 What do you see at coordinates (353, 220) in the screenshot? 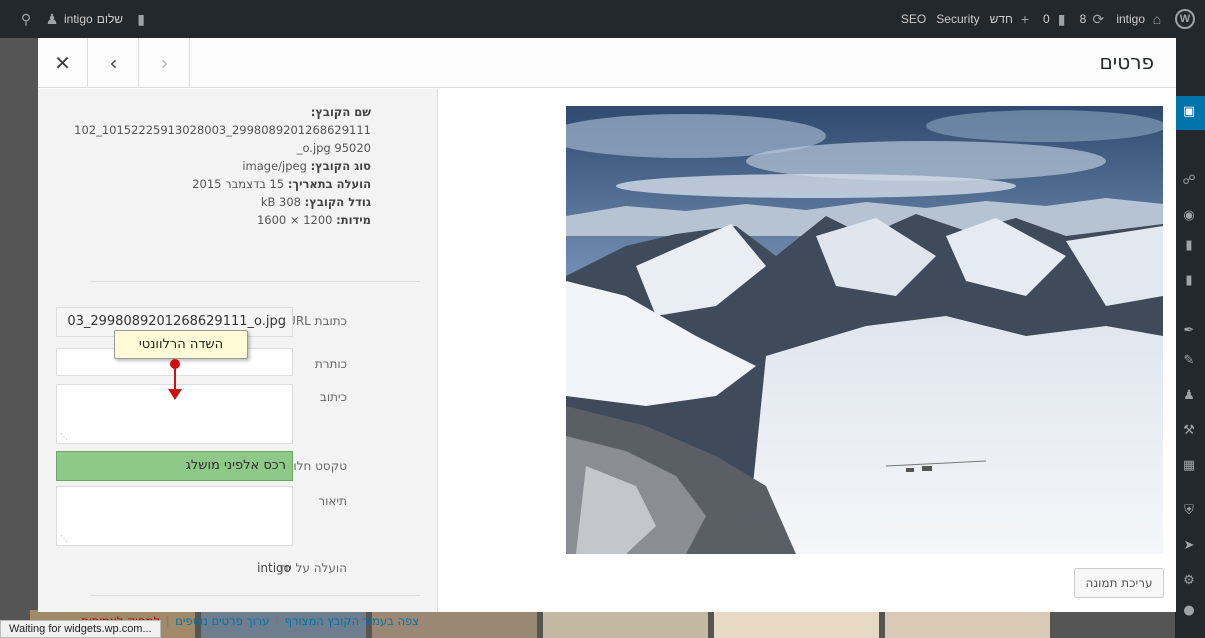
I see `dimensions-label: מידות:` at bounding box center [353, 220].